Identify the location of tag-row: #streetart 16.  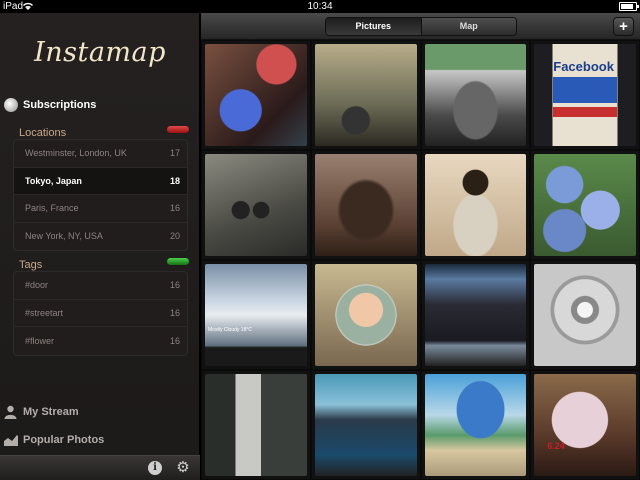
(100, 313).